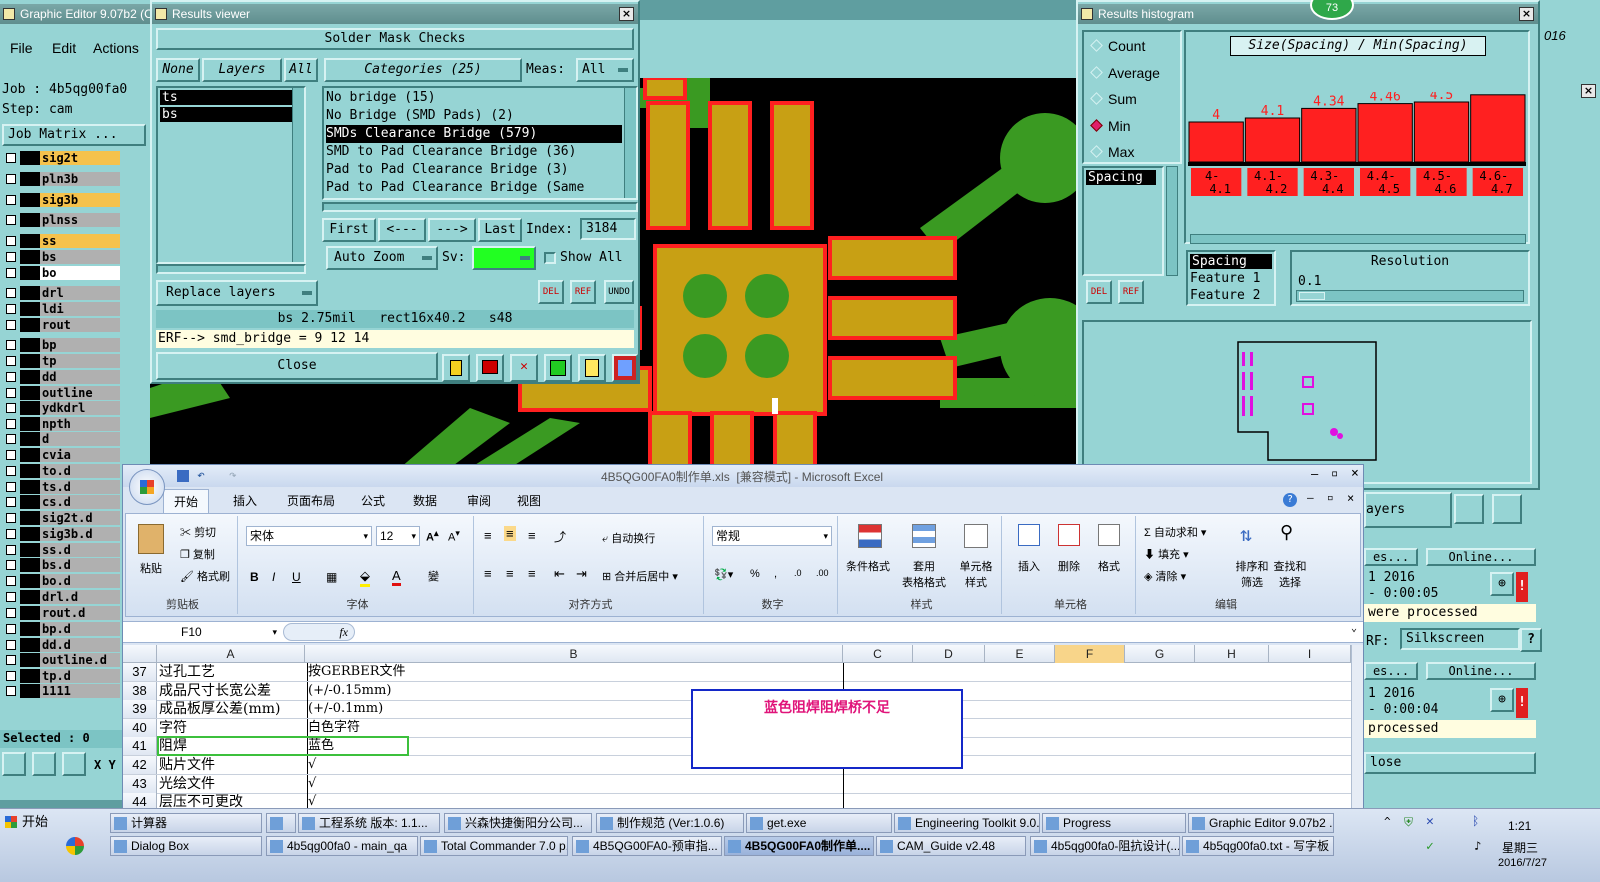 Image resolution: width=1600 pixels, height=882 pixels. Describe the element at coordinates (62, 377) in the screenshot. I see `layer-row-dd: dd` at that location.